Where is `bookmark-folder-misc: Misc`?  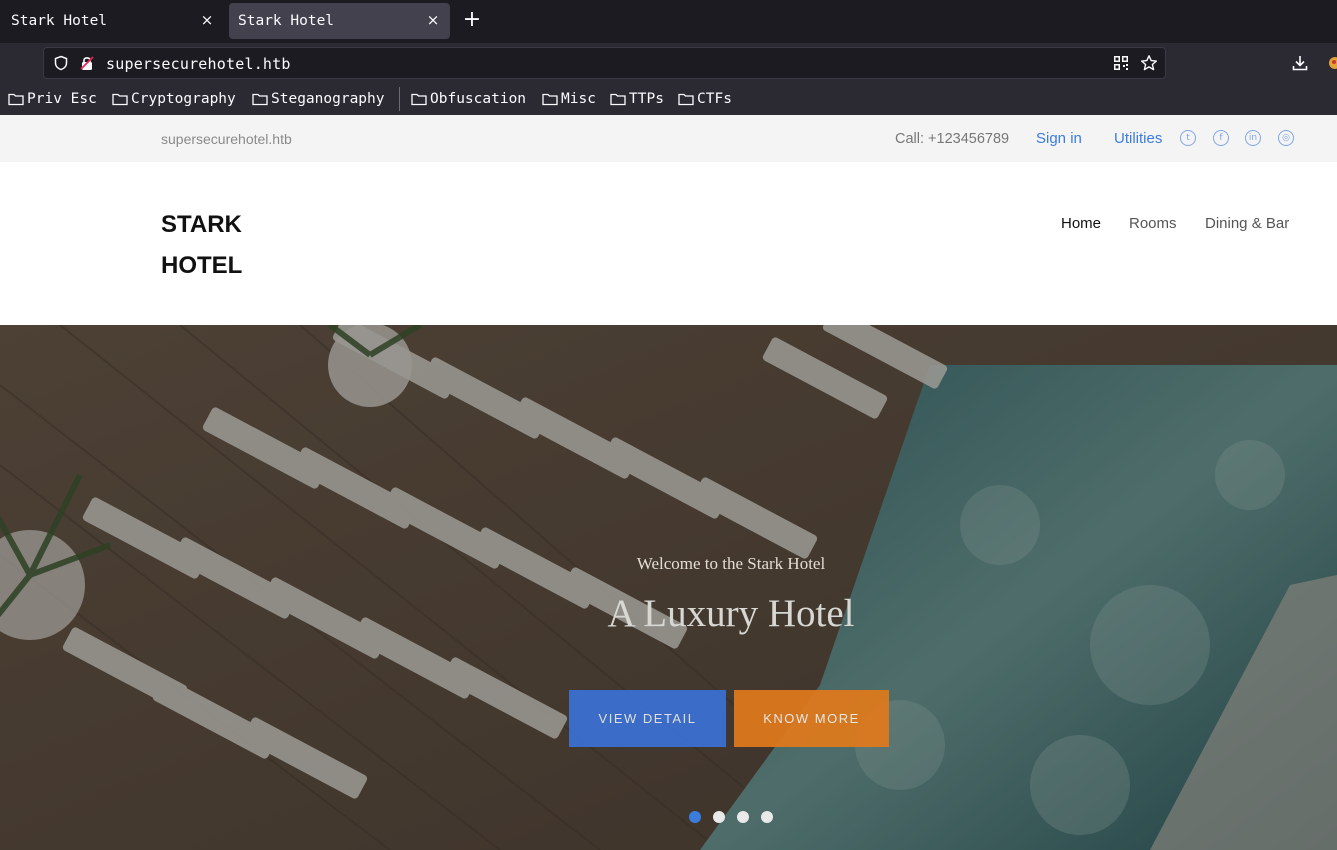 bookmark-folder-misc: Misc is located at coordinates (569, 99).